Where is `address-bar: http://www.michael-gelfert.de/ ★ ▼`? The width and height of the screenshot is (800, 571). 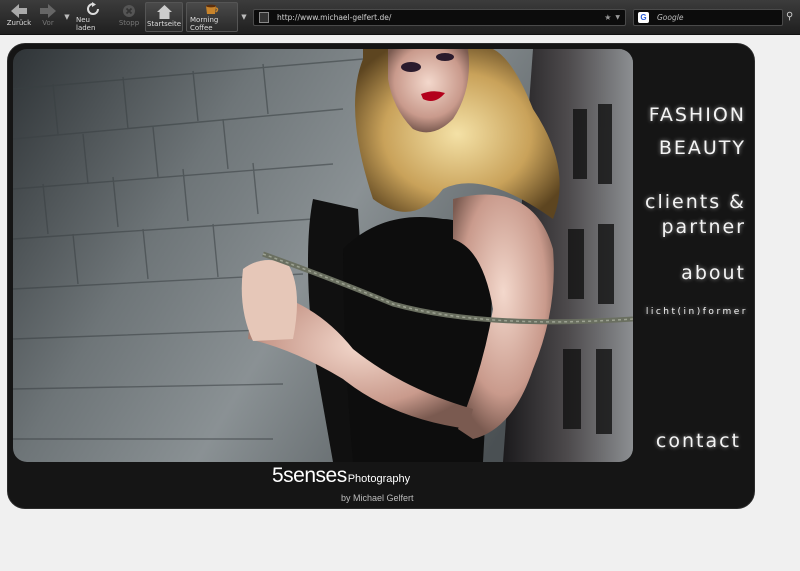
address-bar: http://www.michael-gelfert.de/ ★ ▼ is located at coordinates (439, 17).